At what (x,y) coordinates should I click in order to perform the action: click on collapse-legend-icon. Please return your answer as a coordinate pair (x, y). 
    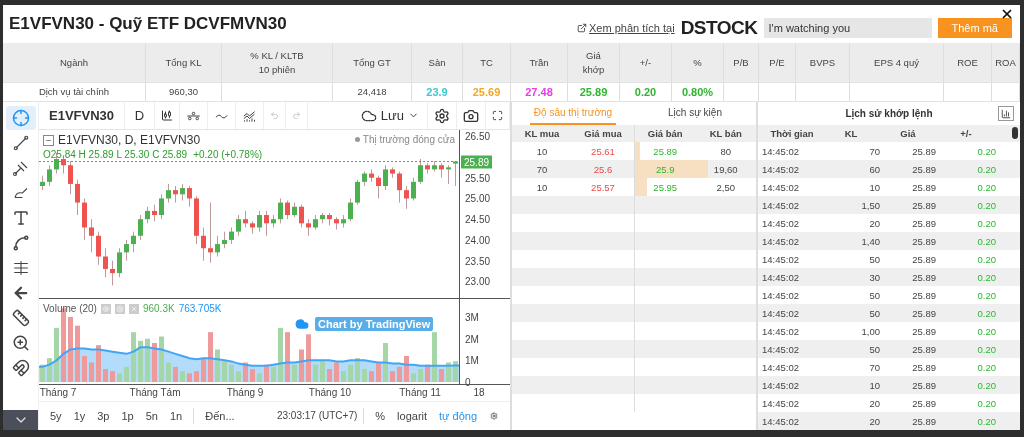
    Looking at the image, I should click on (48, 140).